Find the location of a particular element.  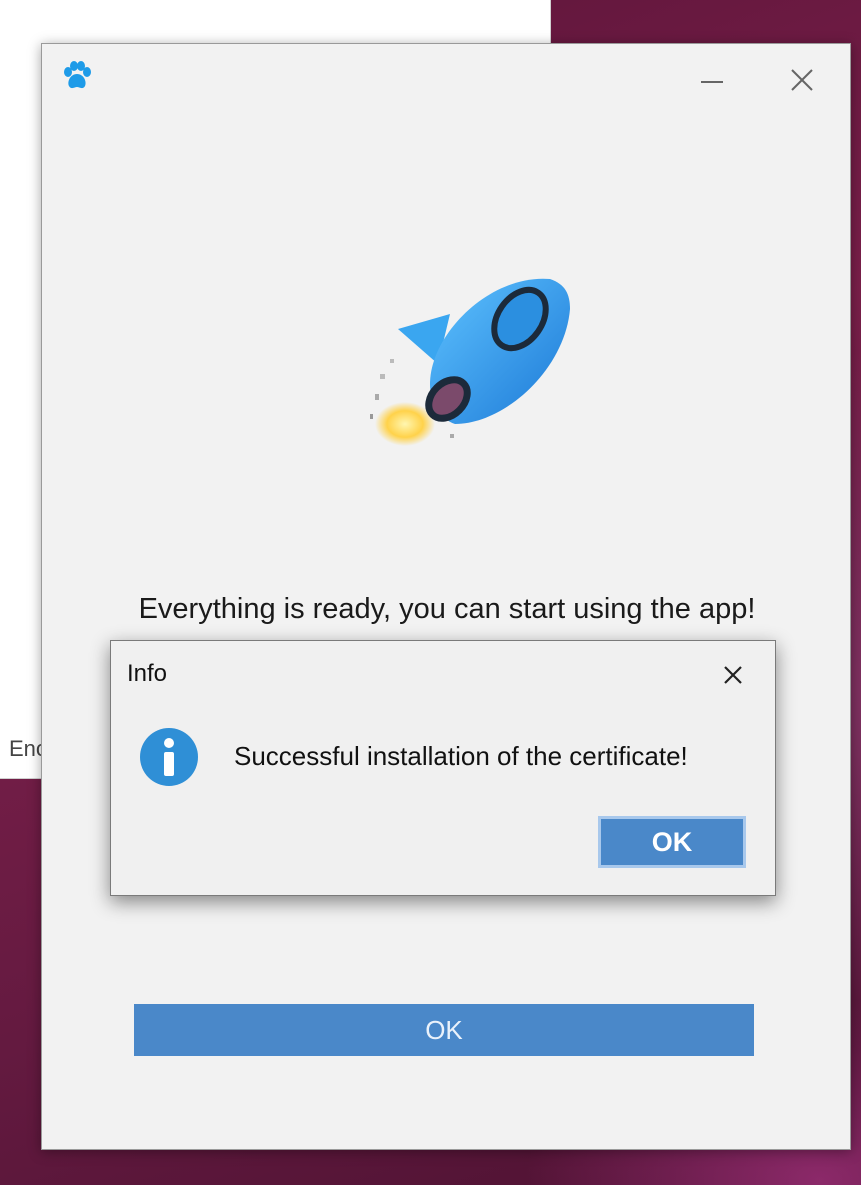

dialog-close-button is located at coordinates (733, 675).